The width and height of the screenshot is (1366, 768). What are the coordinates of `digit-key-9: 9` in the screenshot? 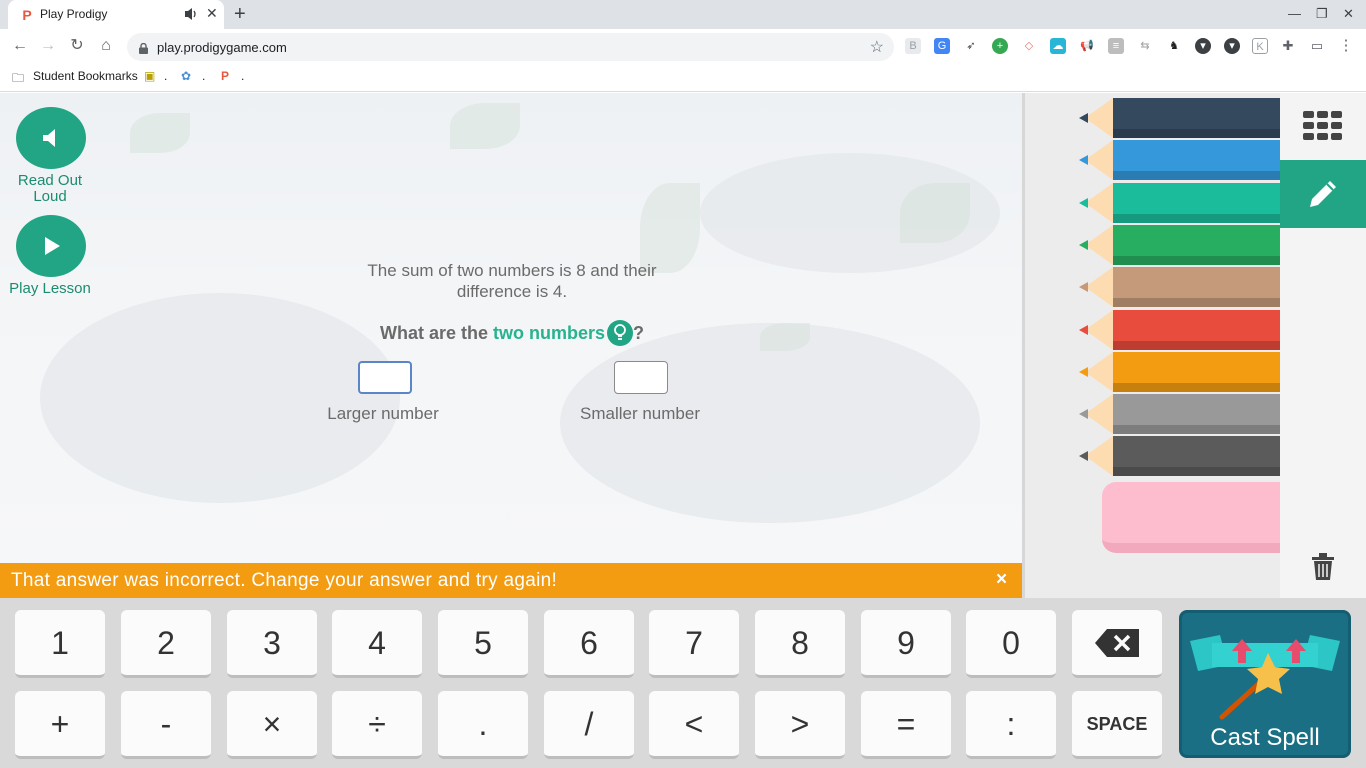 It's located at (906, 644).